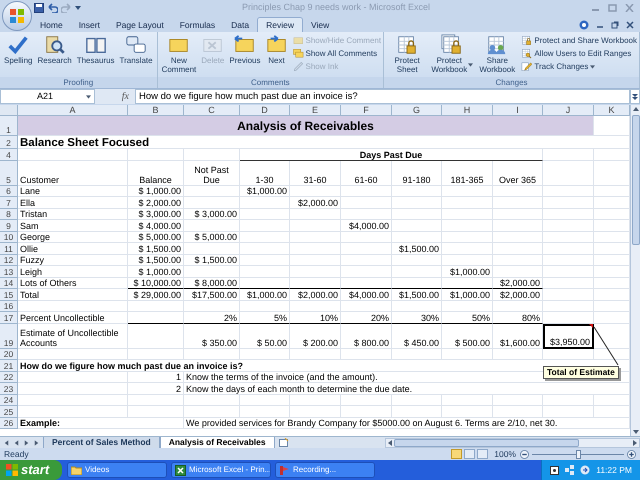 The image size is (640, 480). Describe the element at coordinates (51, 24) in the screenshot. I see `ribbon-tab: Home` at that location.